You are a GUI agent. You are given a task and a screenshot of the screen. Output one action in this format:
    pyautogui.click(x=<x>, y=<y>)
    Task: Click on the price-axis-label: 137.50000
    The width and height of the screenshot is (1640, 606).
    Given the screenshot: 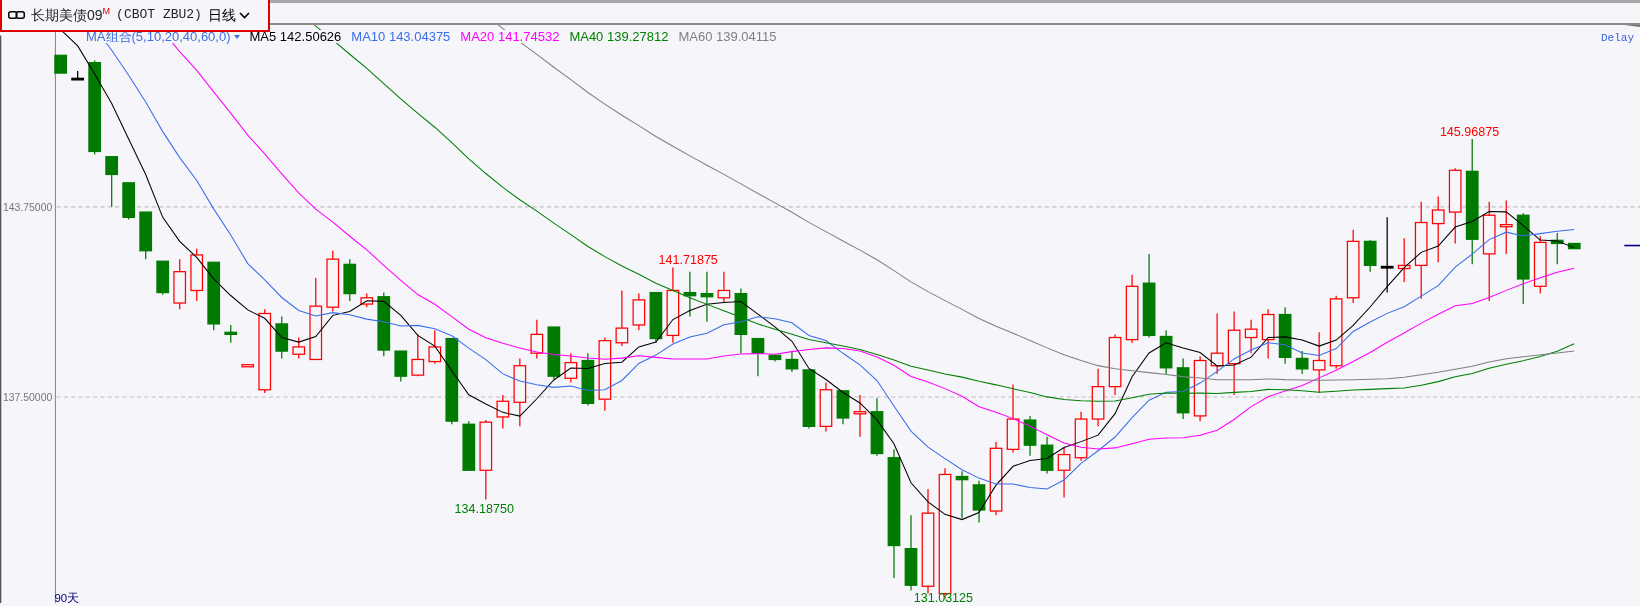 What is the action you would take?
    pyautogui.click(x=27, y=398)
    